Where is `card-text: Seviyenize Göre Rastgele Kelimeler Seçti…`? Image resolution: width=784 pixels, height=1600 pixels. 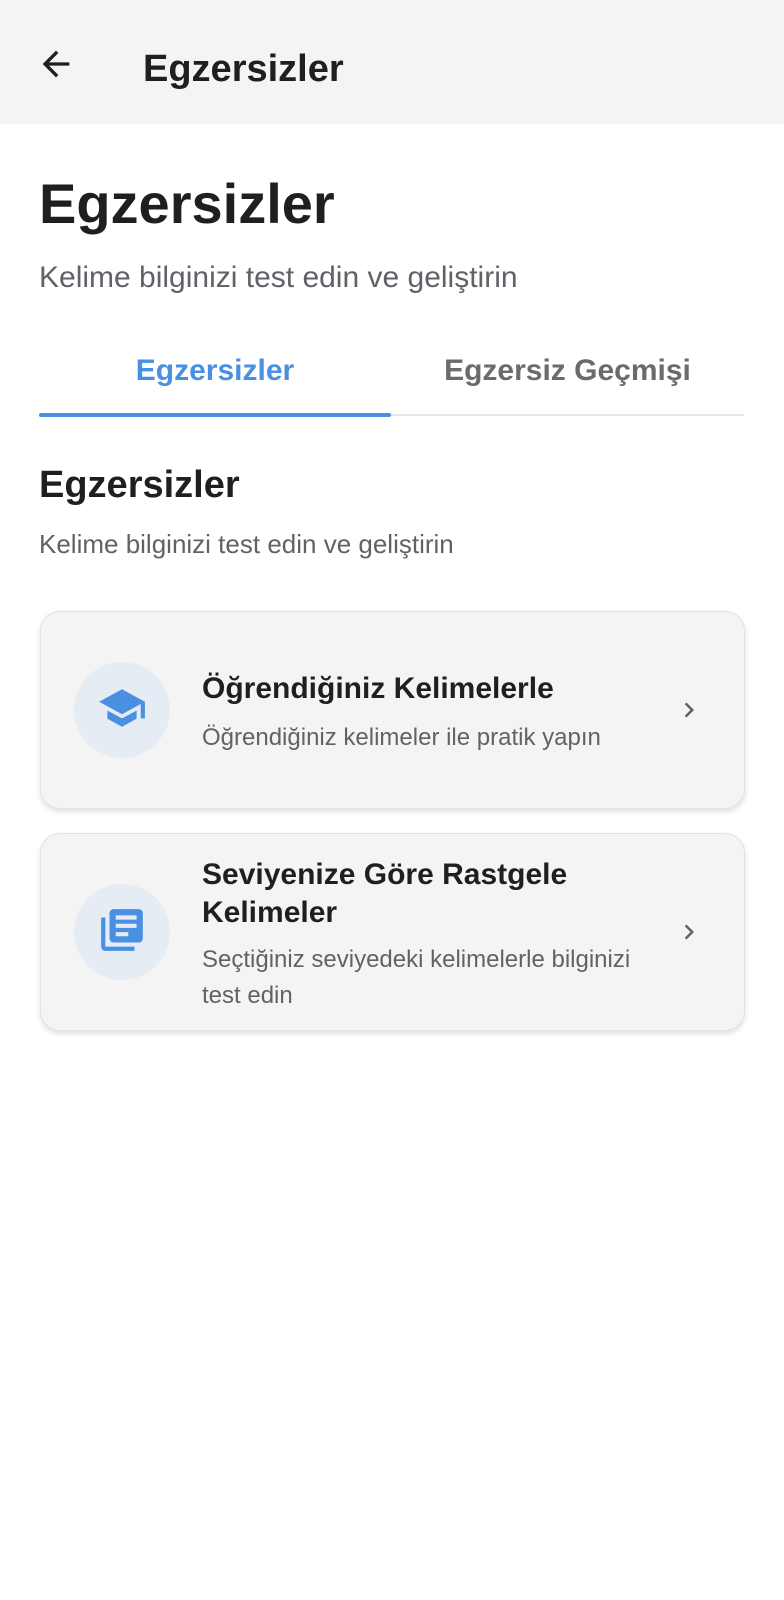 card-text: Seviyenize Göre Rastgele Kelimeler Seçti… is located at coordinates (422, 935).